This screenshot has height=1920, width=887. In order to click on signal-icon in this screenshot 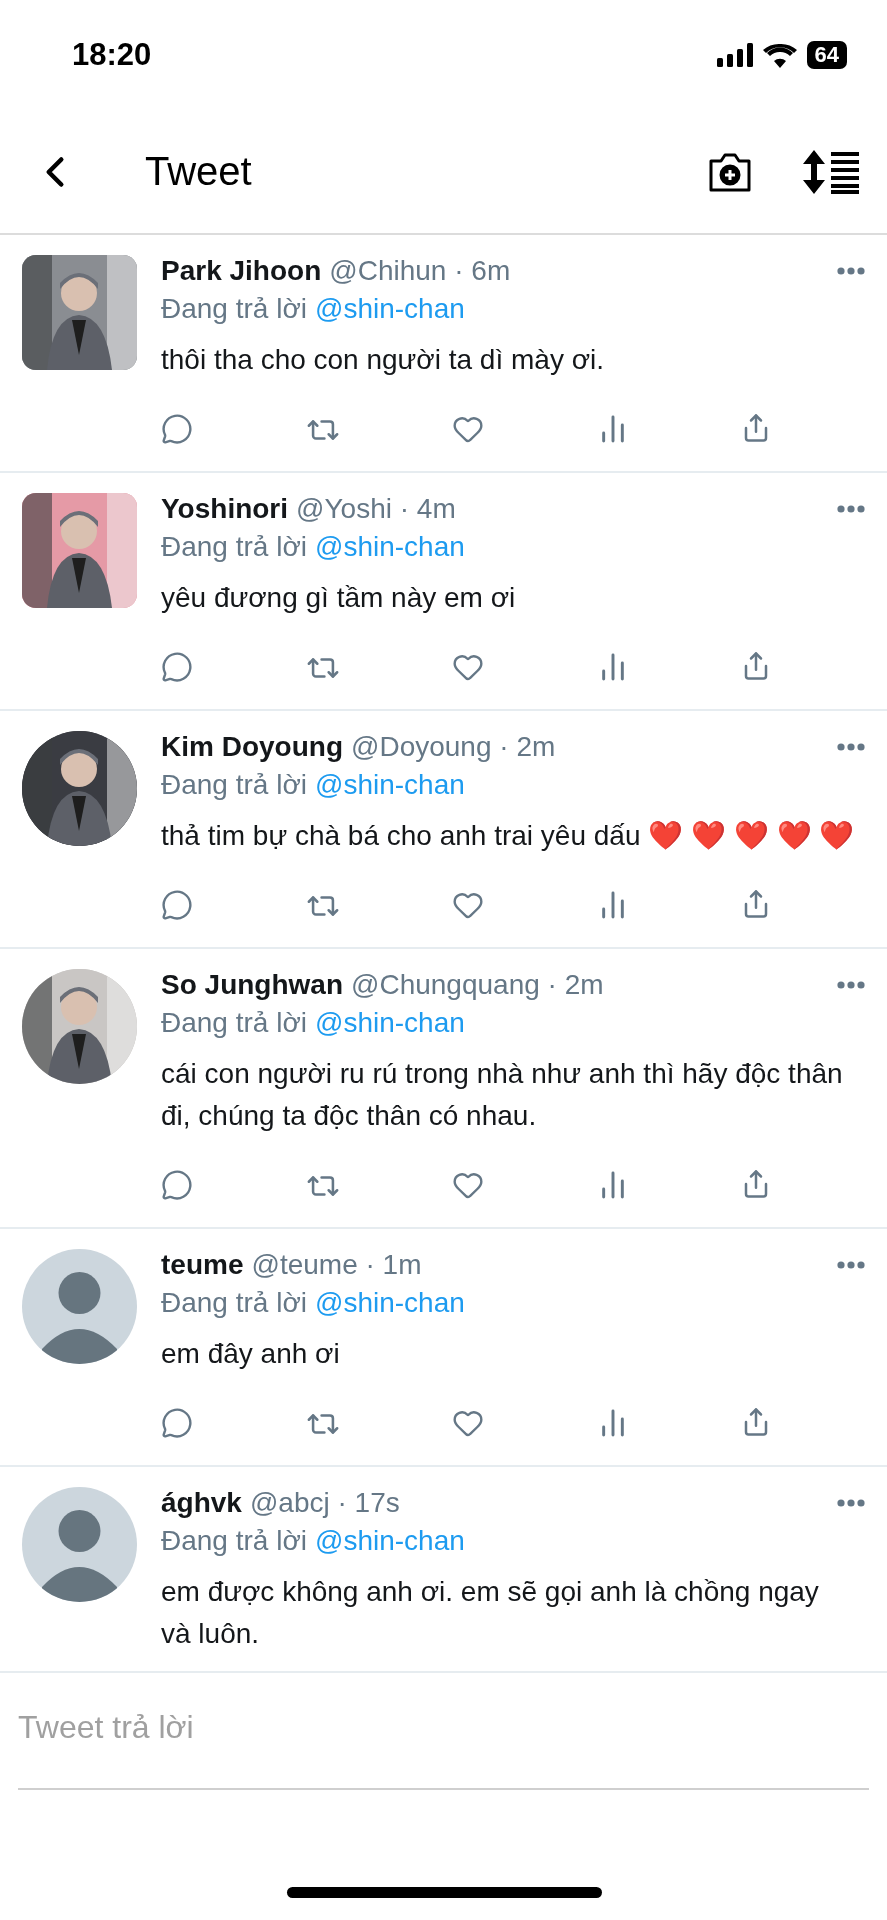, I will do `click(734, 55)`.